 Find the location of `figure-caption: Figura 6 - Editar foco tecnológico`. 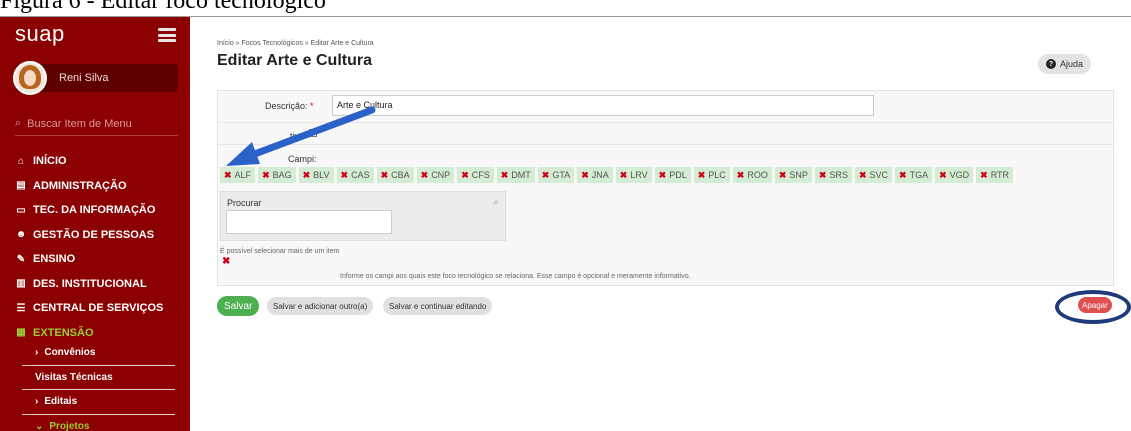

figure-caption: Figura 6 - Editar foco tecnológico is located at coordinates (163, 7).